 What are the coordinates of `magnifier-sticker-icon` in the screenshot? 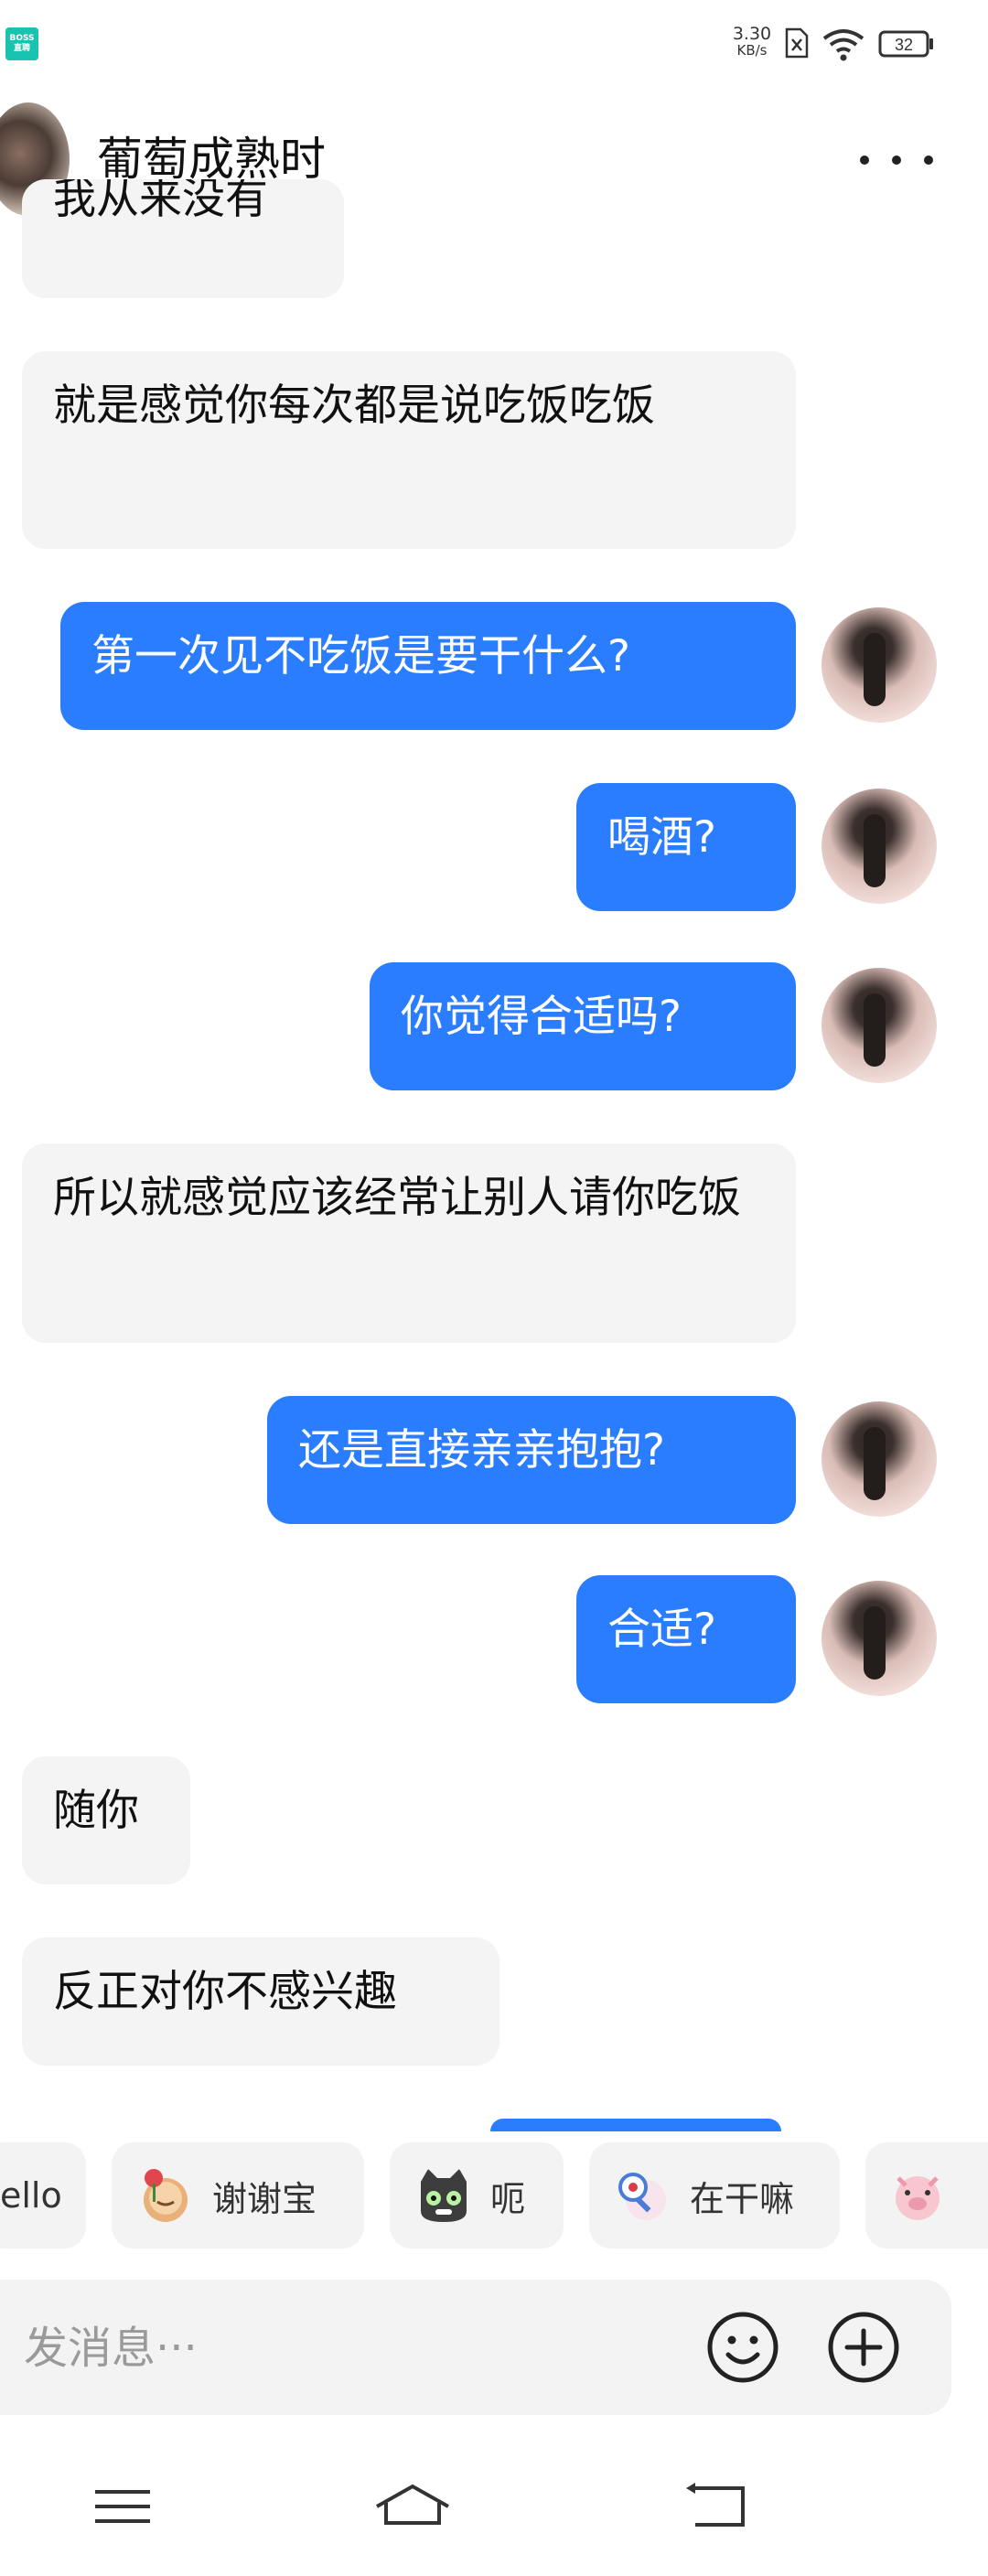 It's located at (642, 2196).